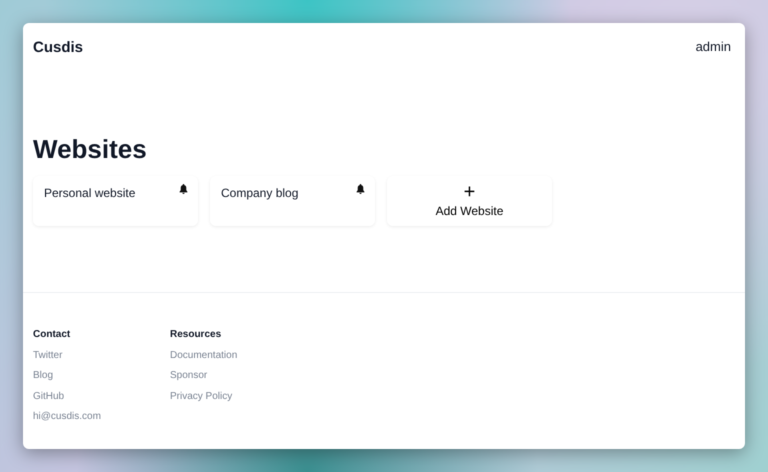 The image size is (768, 472). What do you see at coordinates (205, 356) in the screenshot?
I see `footer-link: Documentation` at bounding box center [205, 356].